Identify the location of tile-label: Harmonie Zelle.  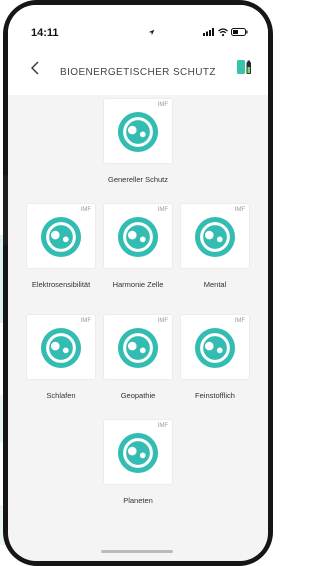
(138, 284).